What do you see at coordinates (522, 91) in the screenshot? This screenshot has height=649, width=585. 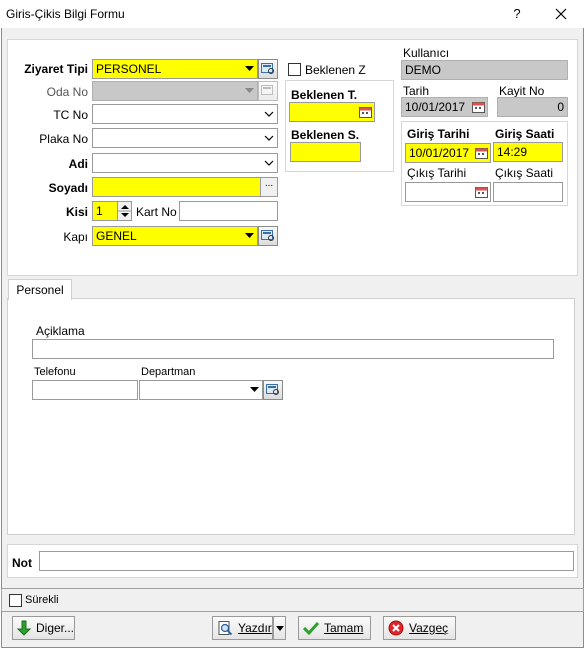 I see `kayit-no-label: Kayit No` at bounding box center [522, 91].